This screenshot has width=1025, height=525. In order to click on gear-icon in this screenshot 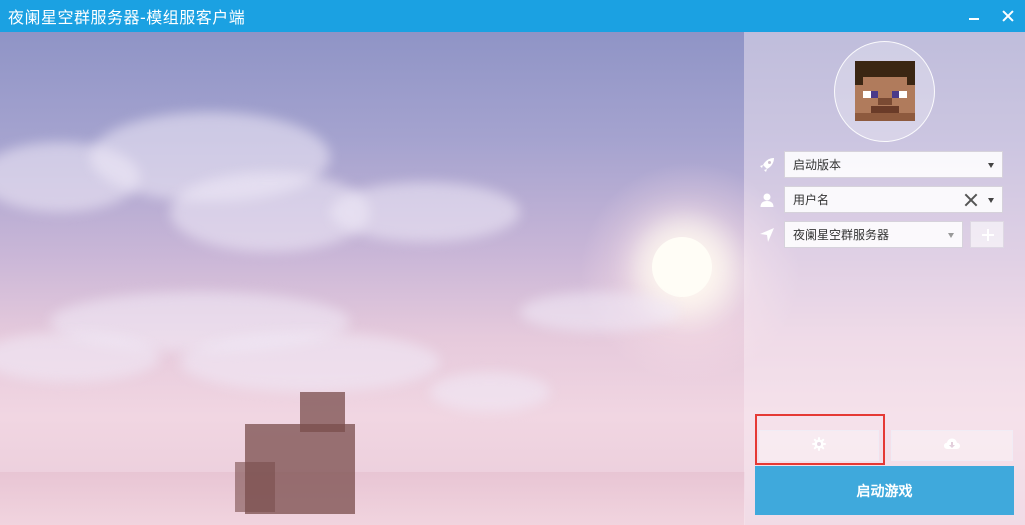, I will do `click(819, 446)`.